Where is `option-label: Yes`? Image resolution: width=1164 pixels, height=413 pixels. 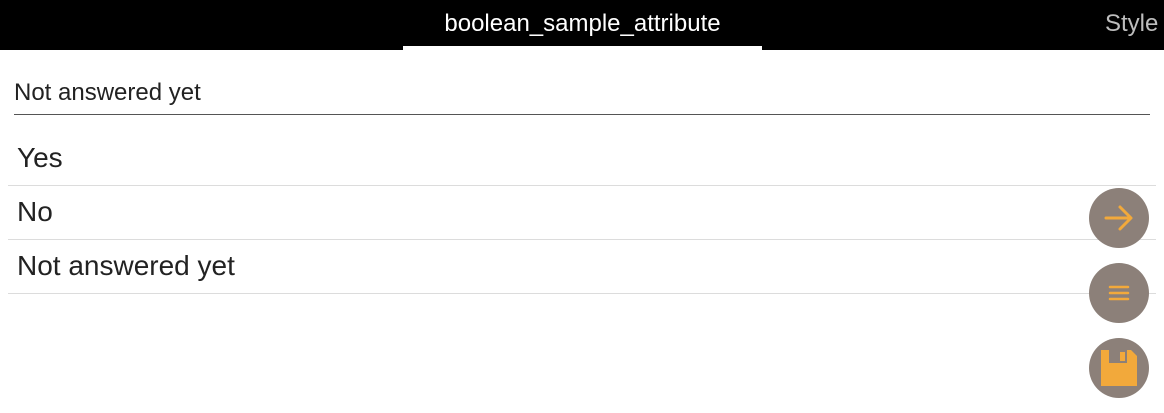 option-label: Yes is located at coordinates (40, 157).